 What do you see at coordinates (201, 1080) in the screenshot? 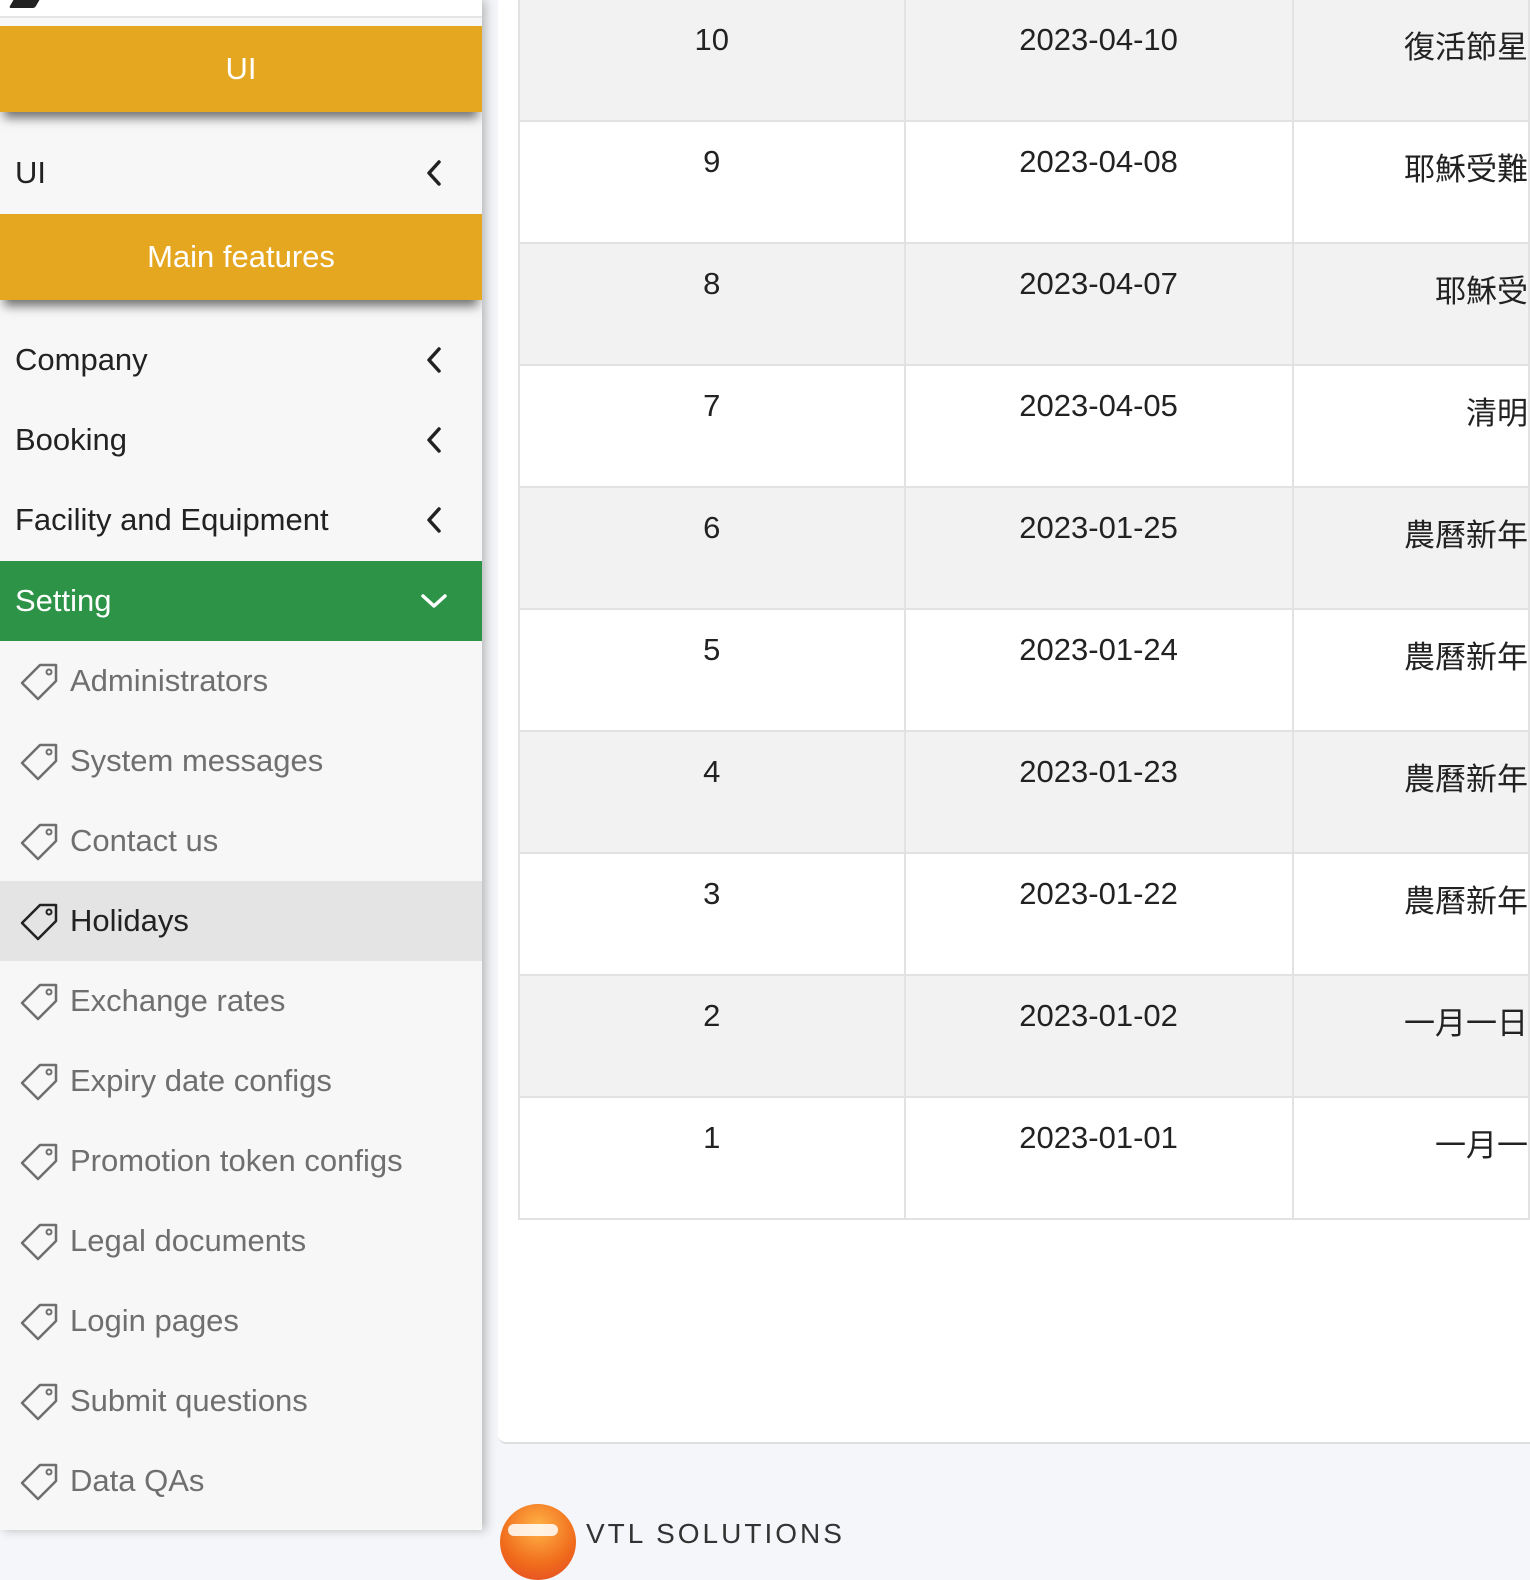
I see `sidebar-item-label: Expiry date configs` at bounding box center [201, 1080].